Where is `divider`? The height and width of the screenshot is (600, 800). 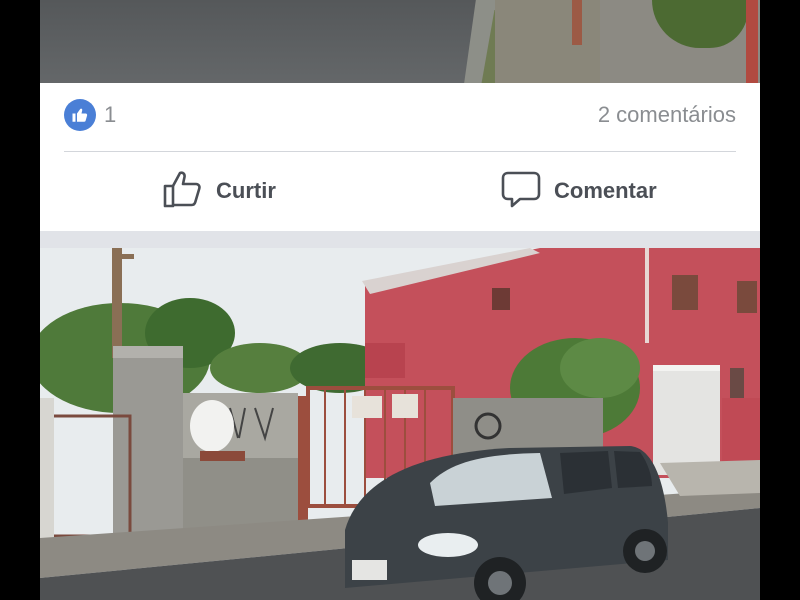 divider is located at coordinates (400, 151).